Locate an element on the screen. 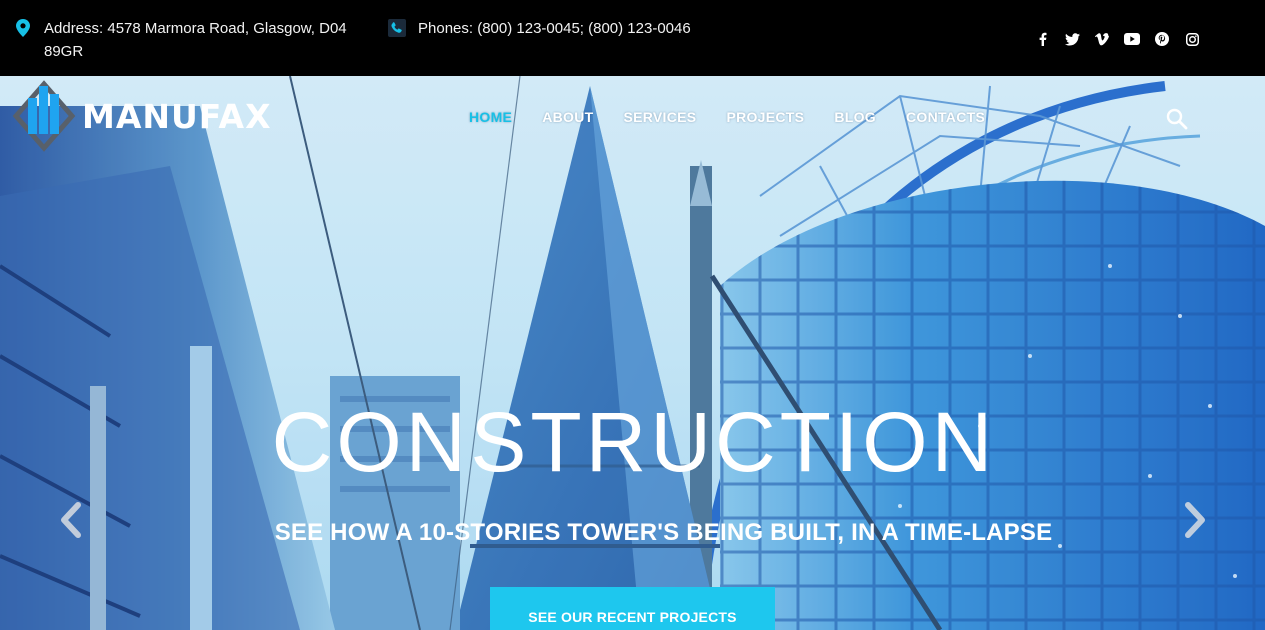 The image size is (1265, 630). youtube-icon is located at coordinates (1132, 39).